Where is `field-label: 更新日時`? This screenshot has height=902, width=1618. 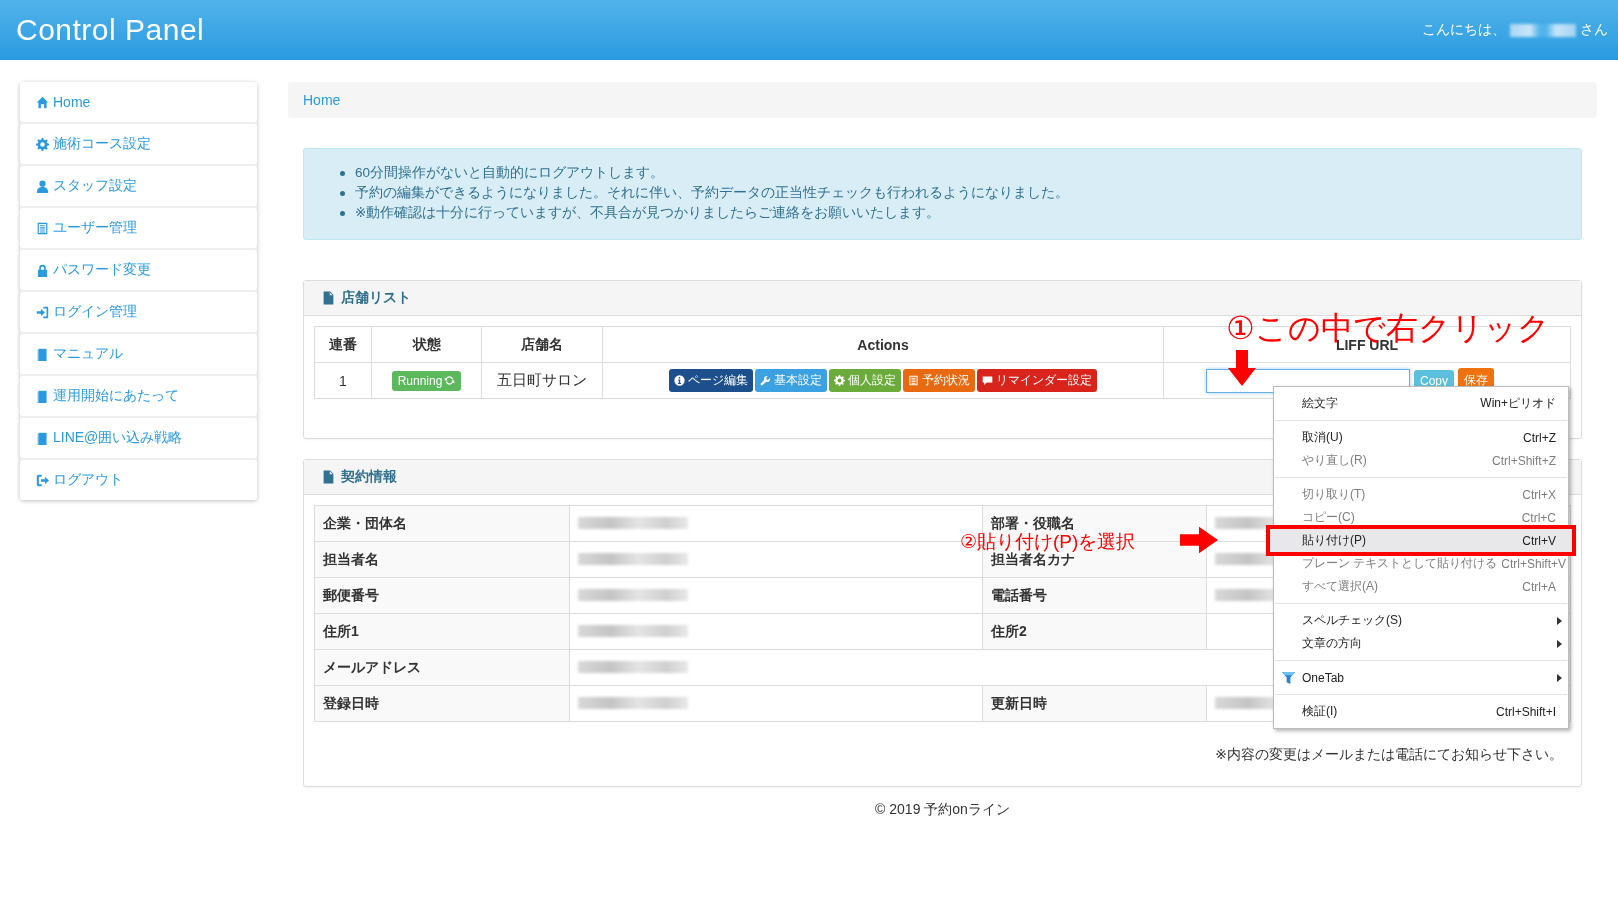 field-label: 更新日時 is located at coordinates (1094, 703).